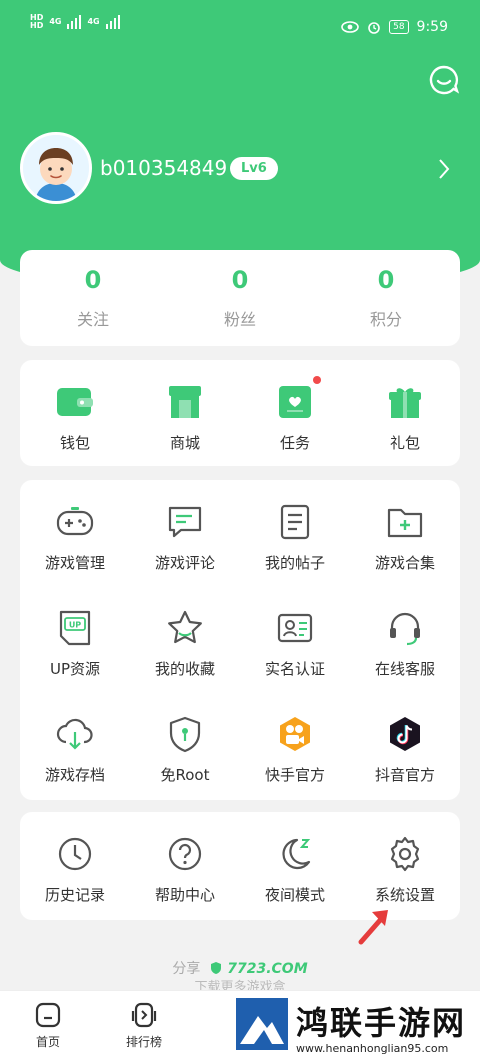 The image size is (480, 1061). What do you see at coordinates (404, 895) in the screenshot?
I see `tile-label: 系统设置` at bounding box center [404, 895].